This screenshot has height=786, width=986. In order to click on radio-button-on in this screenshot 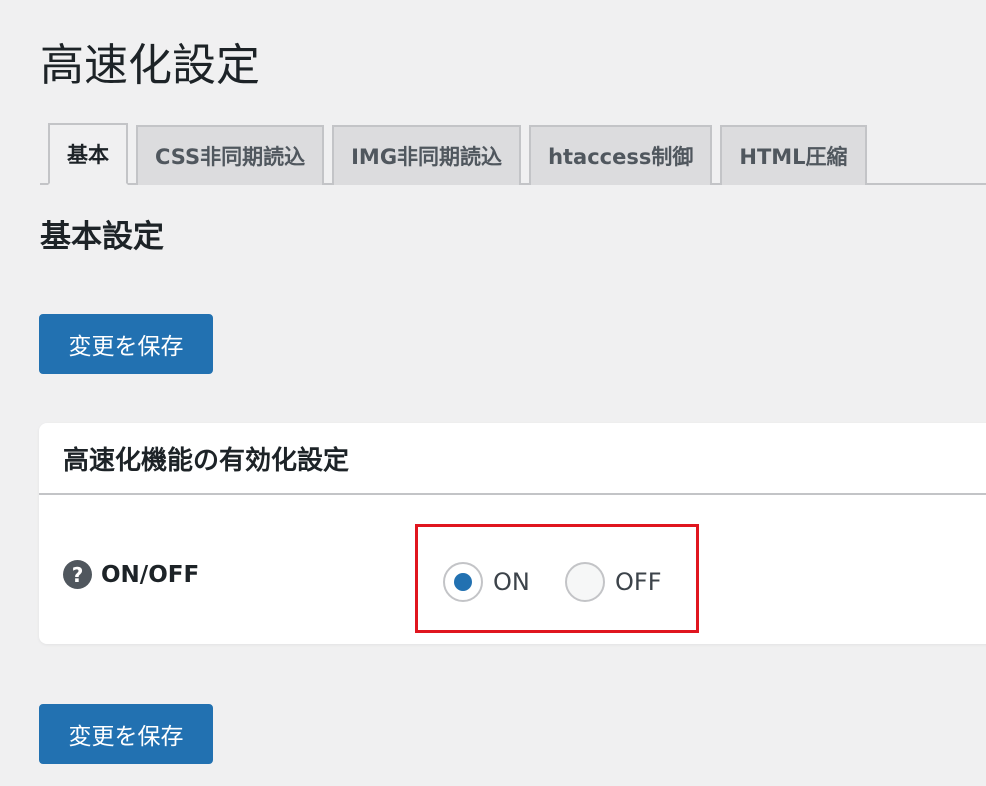, I will do `click(463, 582)`.